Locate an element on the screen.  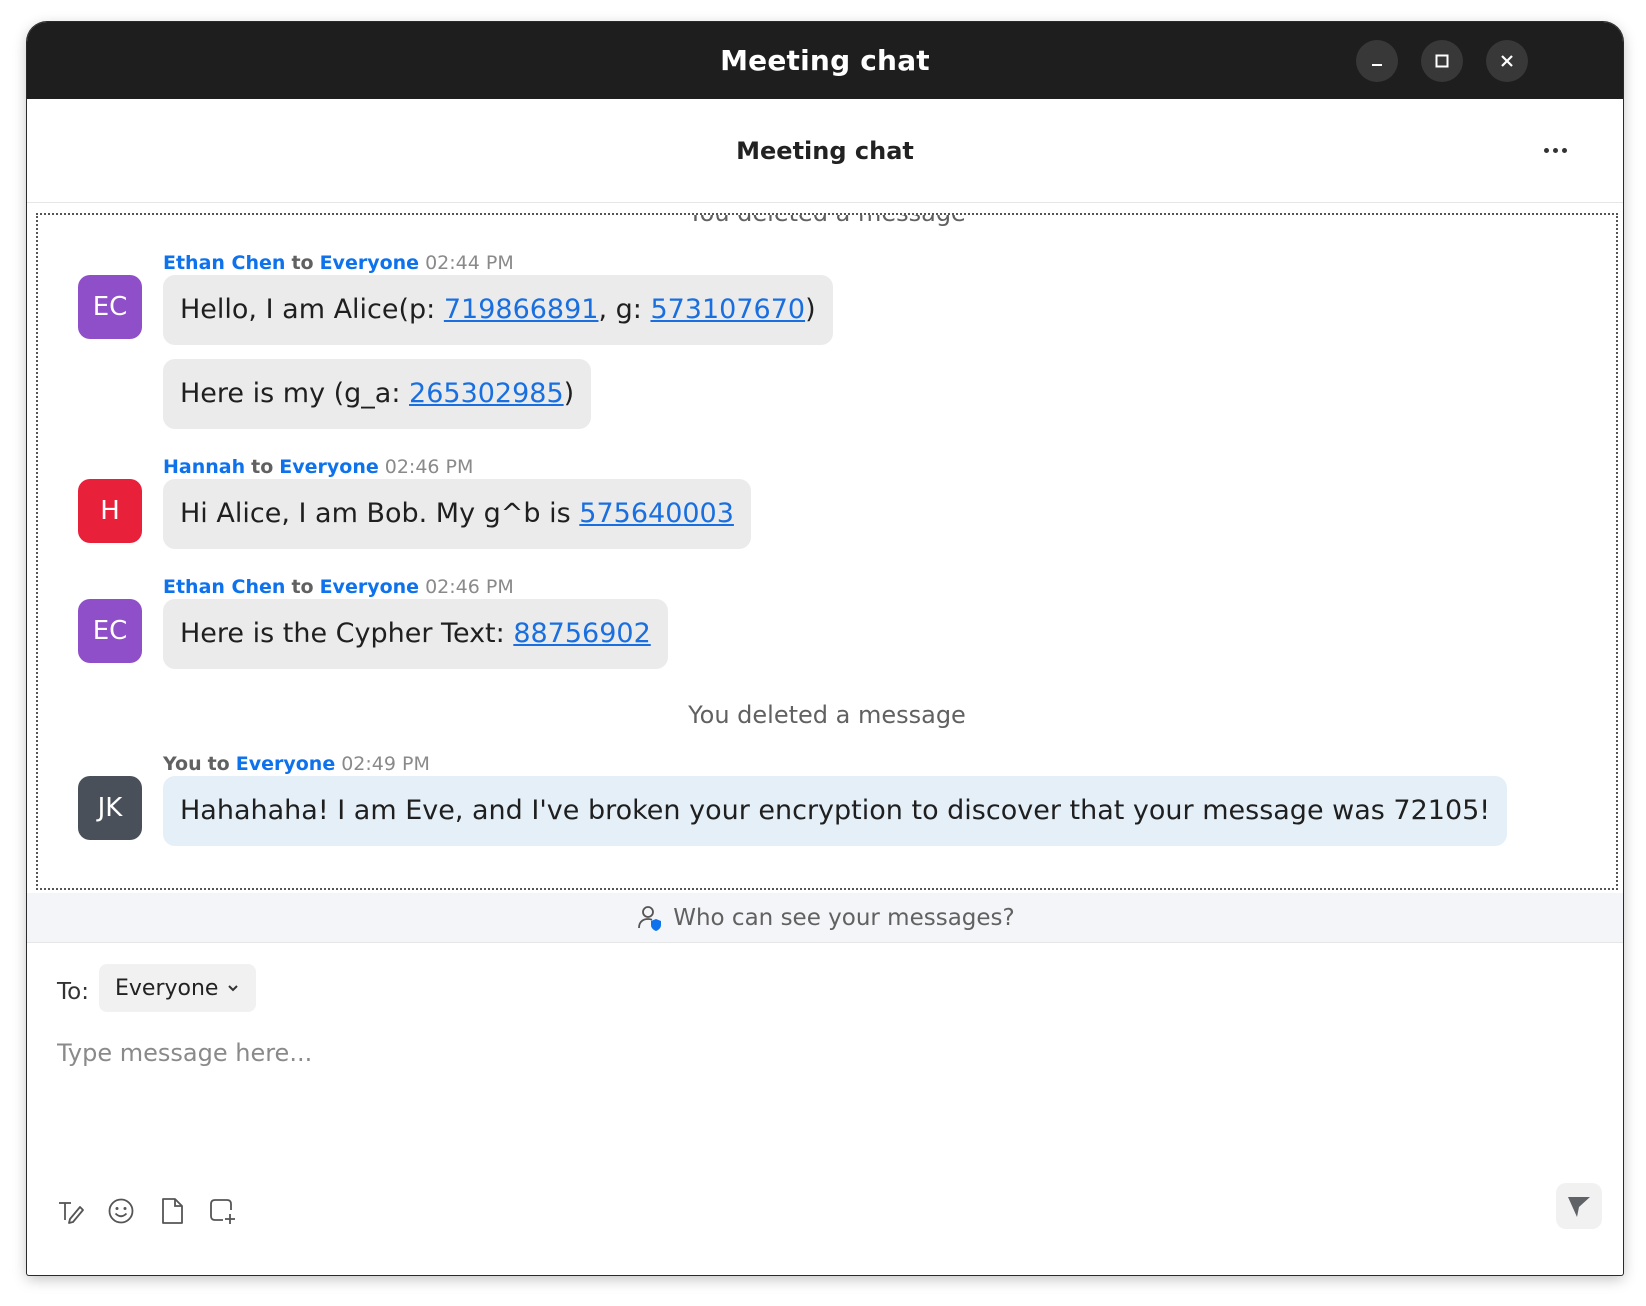
message-text: Hello, I am Alice(p: is located at coordinates (312, 309).